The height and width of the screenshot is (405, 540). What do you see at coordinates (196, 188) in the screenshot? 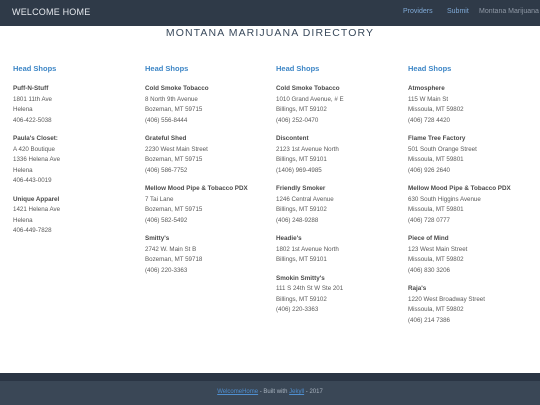
I see `shop-name: Mellow Mood Pipe & Tobacco PDX` at bounding box center [196, 188].